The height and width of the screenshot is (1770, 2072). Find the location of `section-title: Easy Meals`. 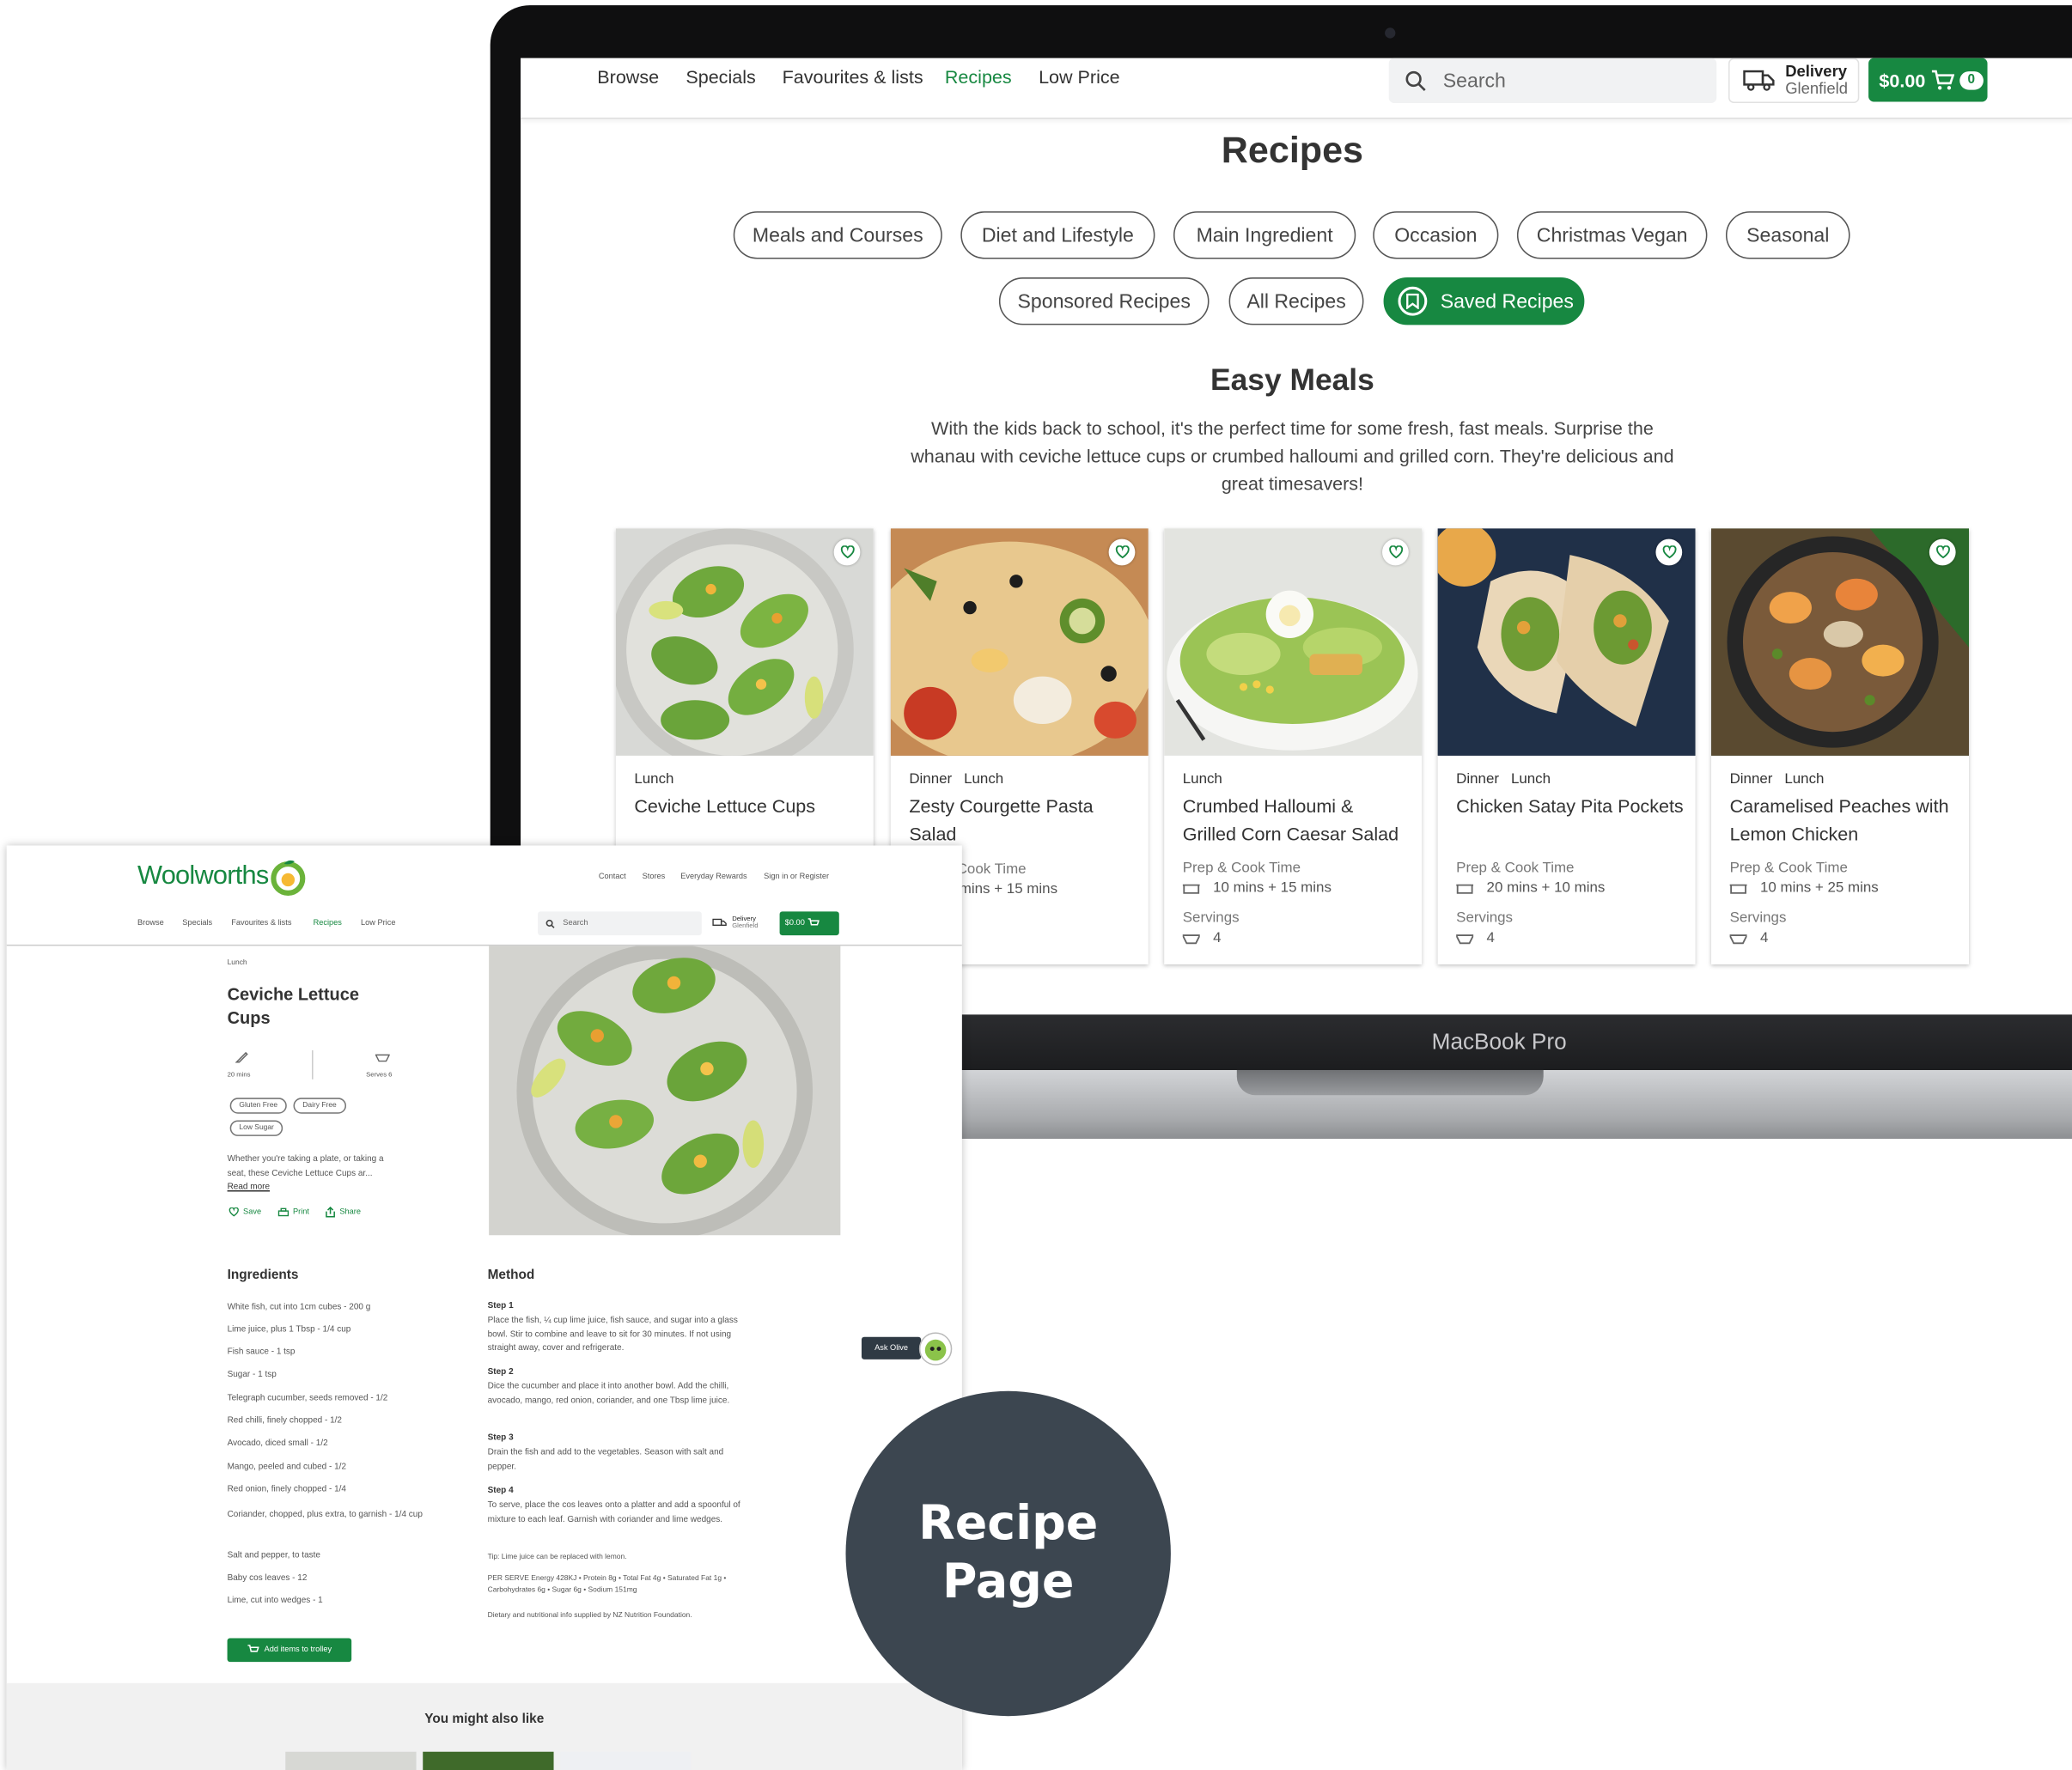

section-title: Easy Meals is located at coordinates (1292, 379).